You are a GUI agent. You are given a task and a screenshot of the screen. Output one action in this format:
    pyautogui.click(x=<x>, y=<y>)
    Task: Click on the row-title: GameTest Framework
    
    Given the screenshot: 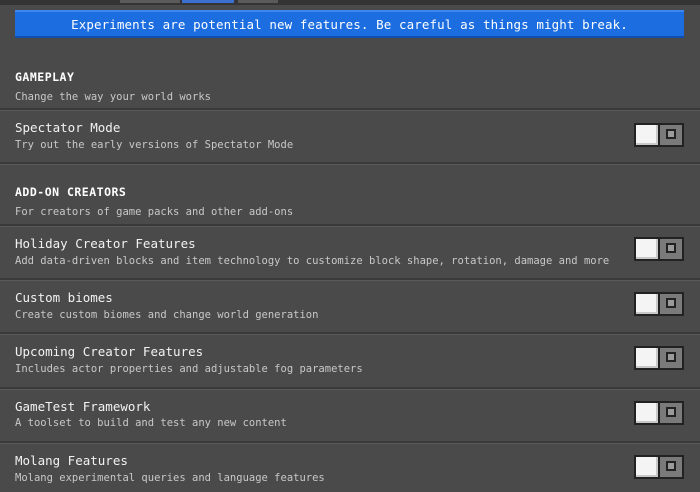 What is the action you would take?
    pyautogui.click(x=83, y=406)
    